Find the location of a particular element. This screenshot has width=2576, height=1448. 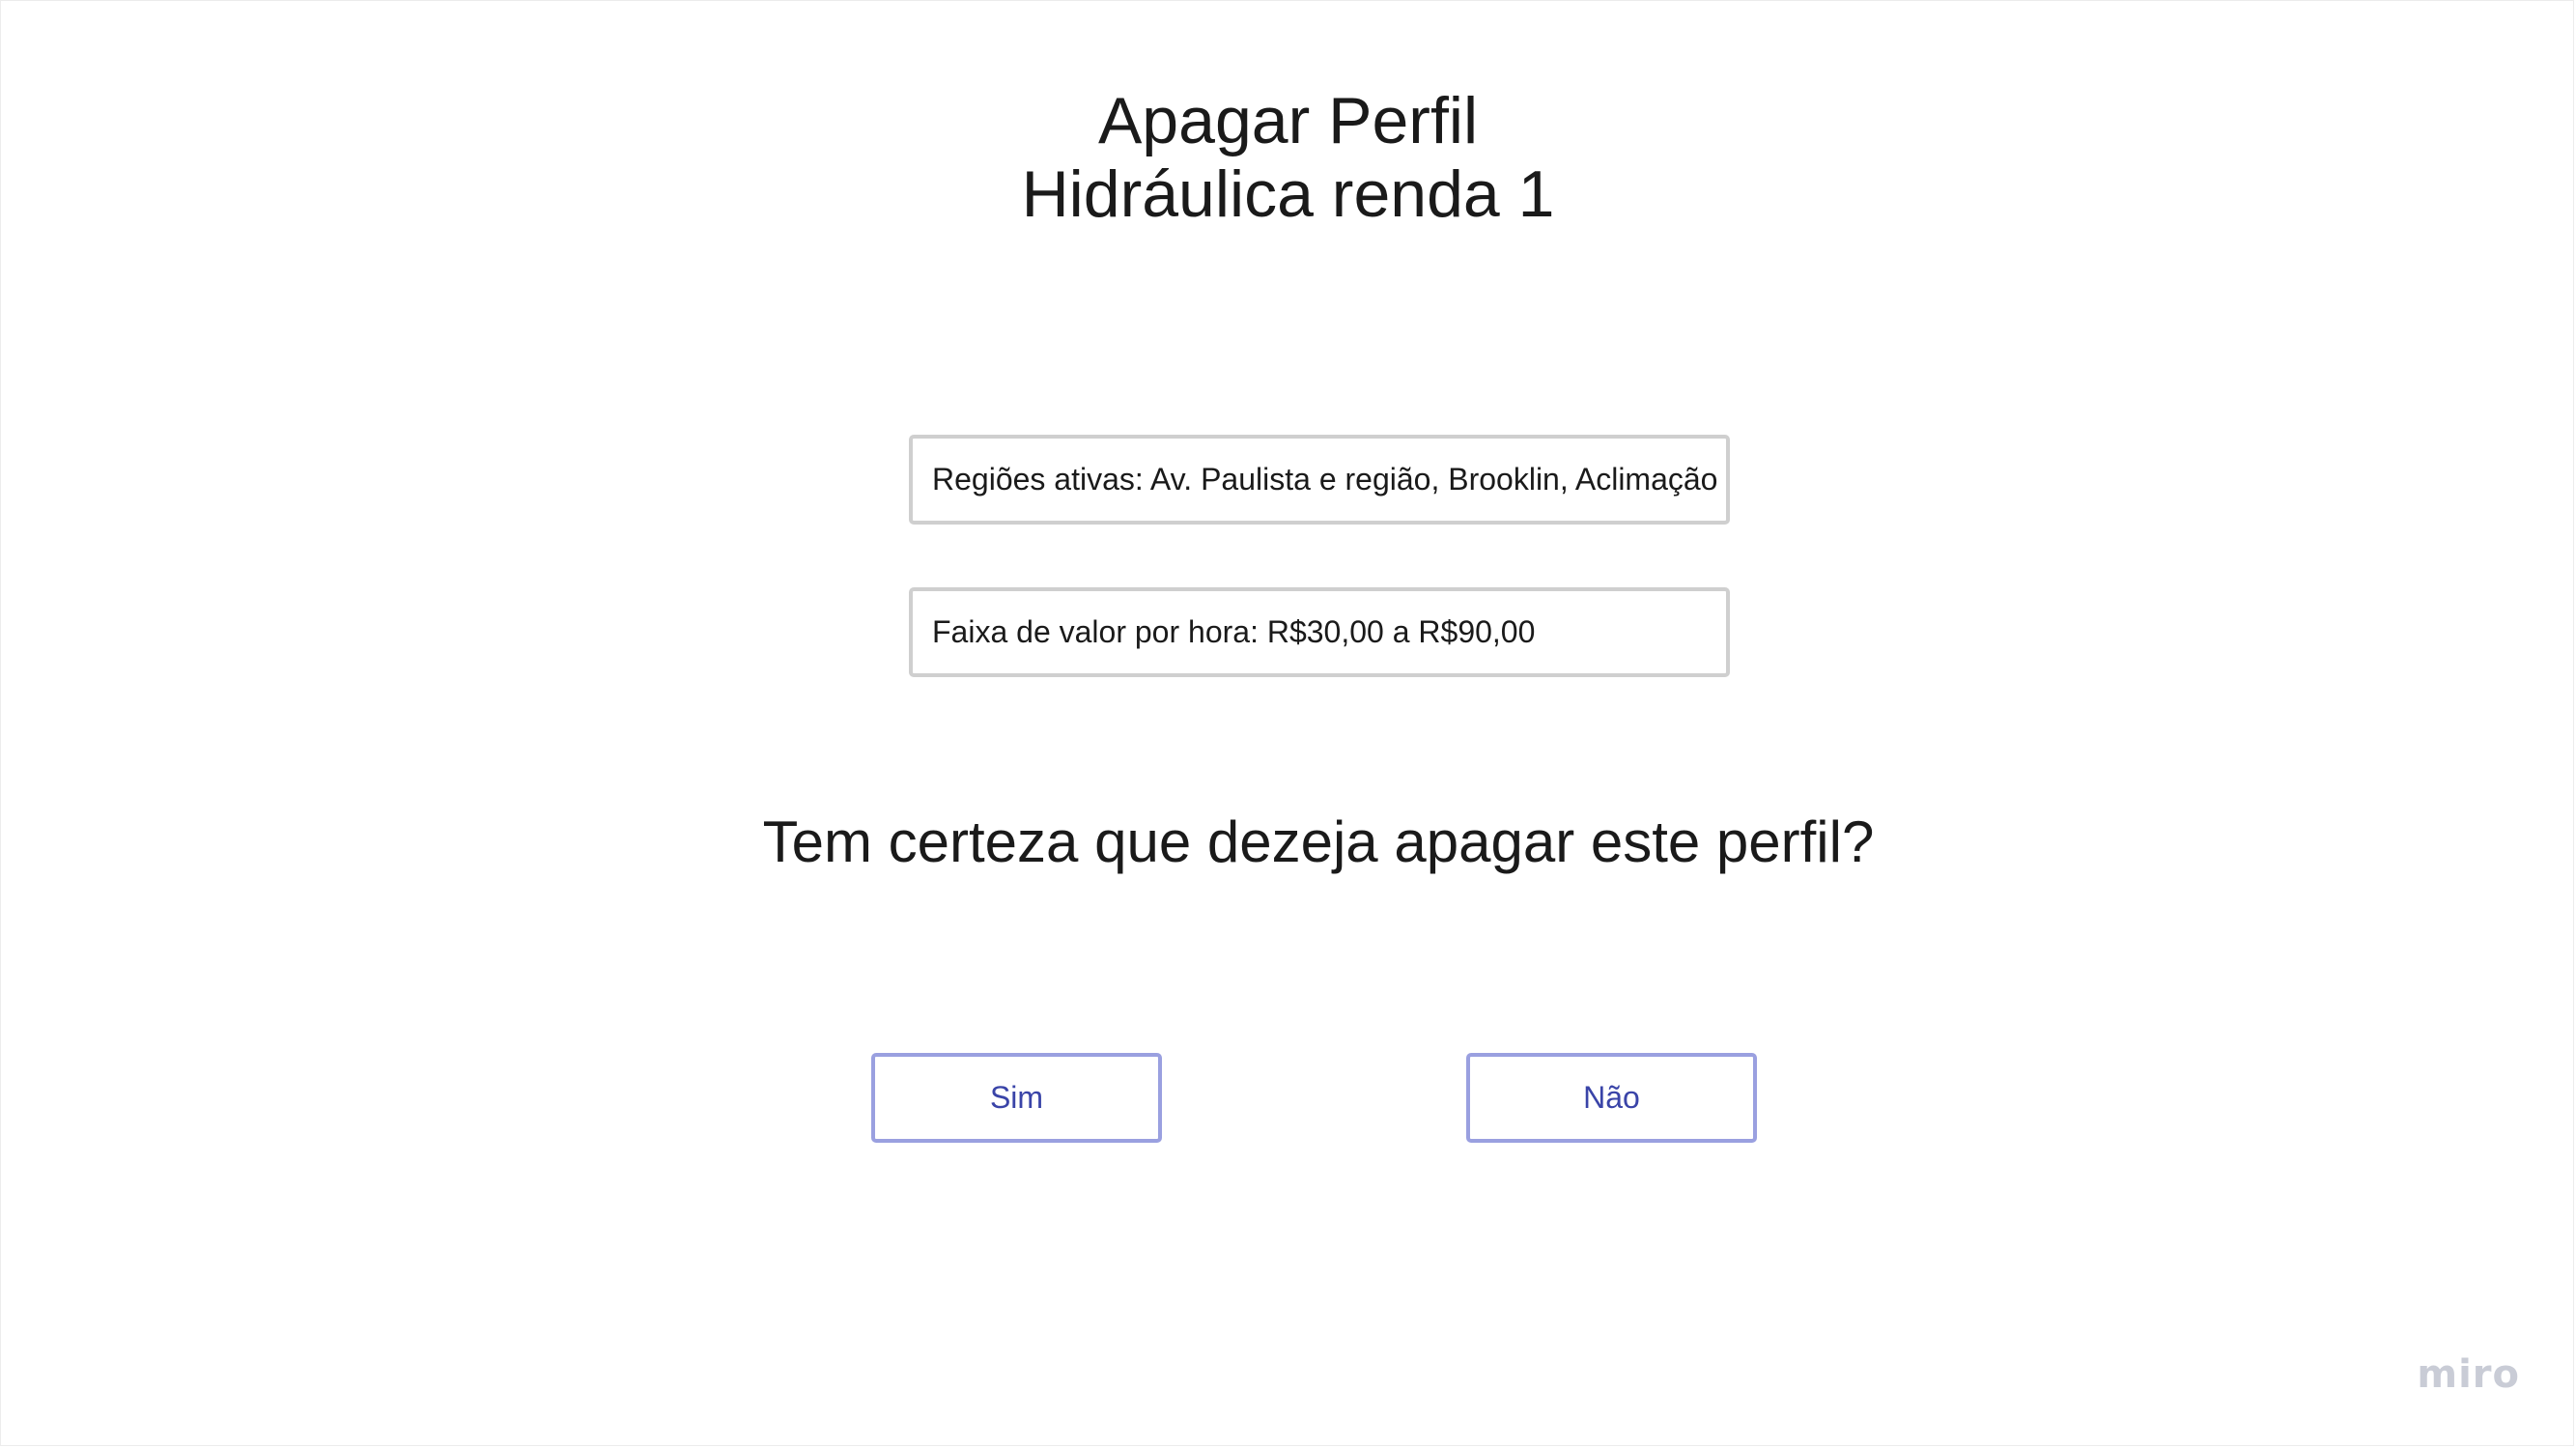

confirm-yes-button: Sim is located at coordinates (1016, 1098).